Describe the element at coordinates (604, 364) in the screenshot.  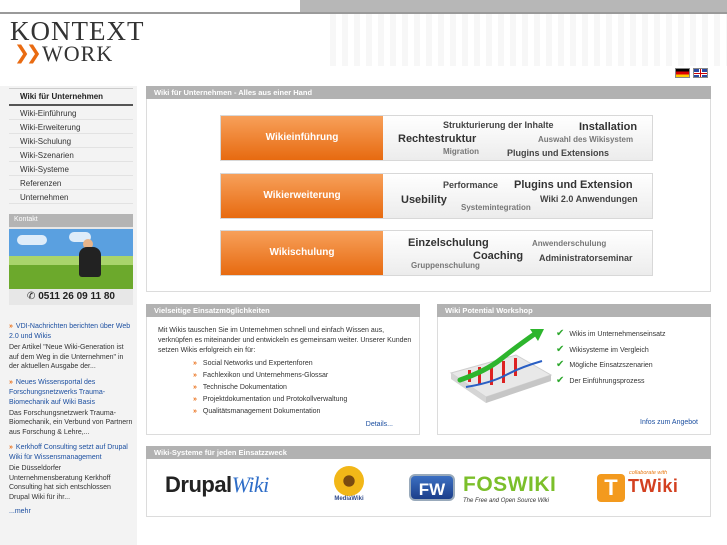
I see `check-item: ✔ Mögliche Einsatzszenarien` at that location.